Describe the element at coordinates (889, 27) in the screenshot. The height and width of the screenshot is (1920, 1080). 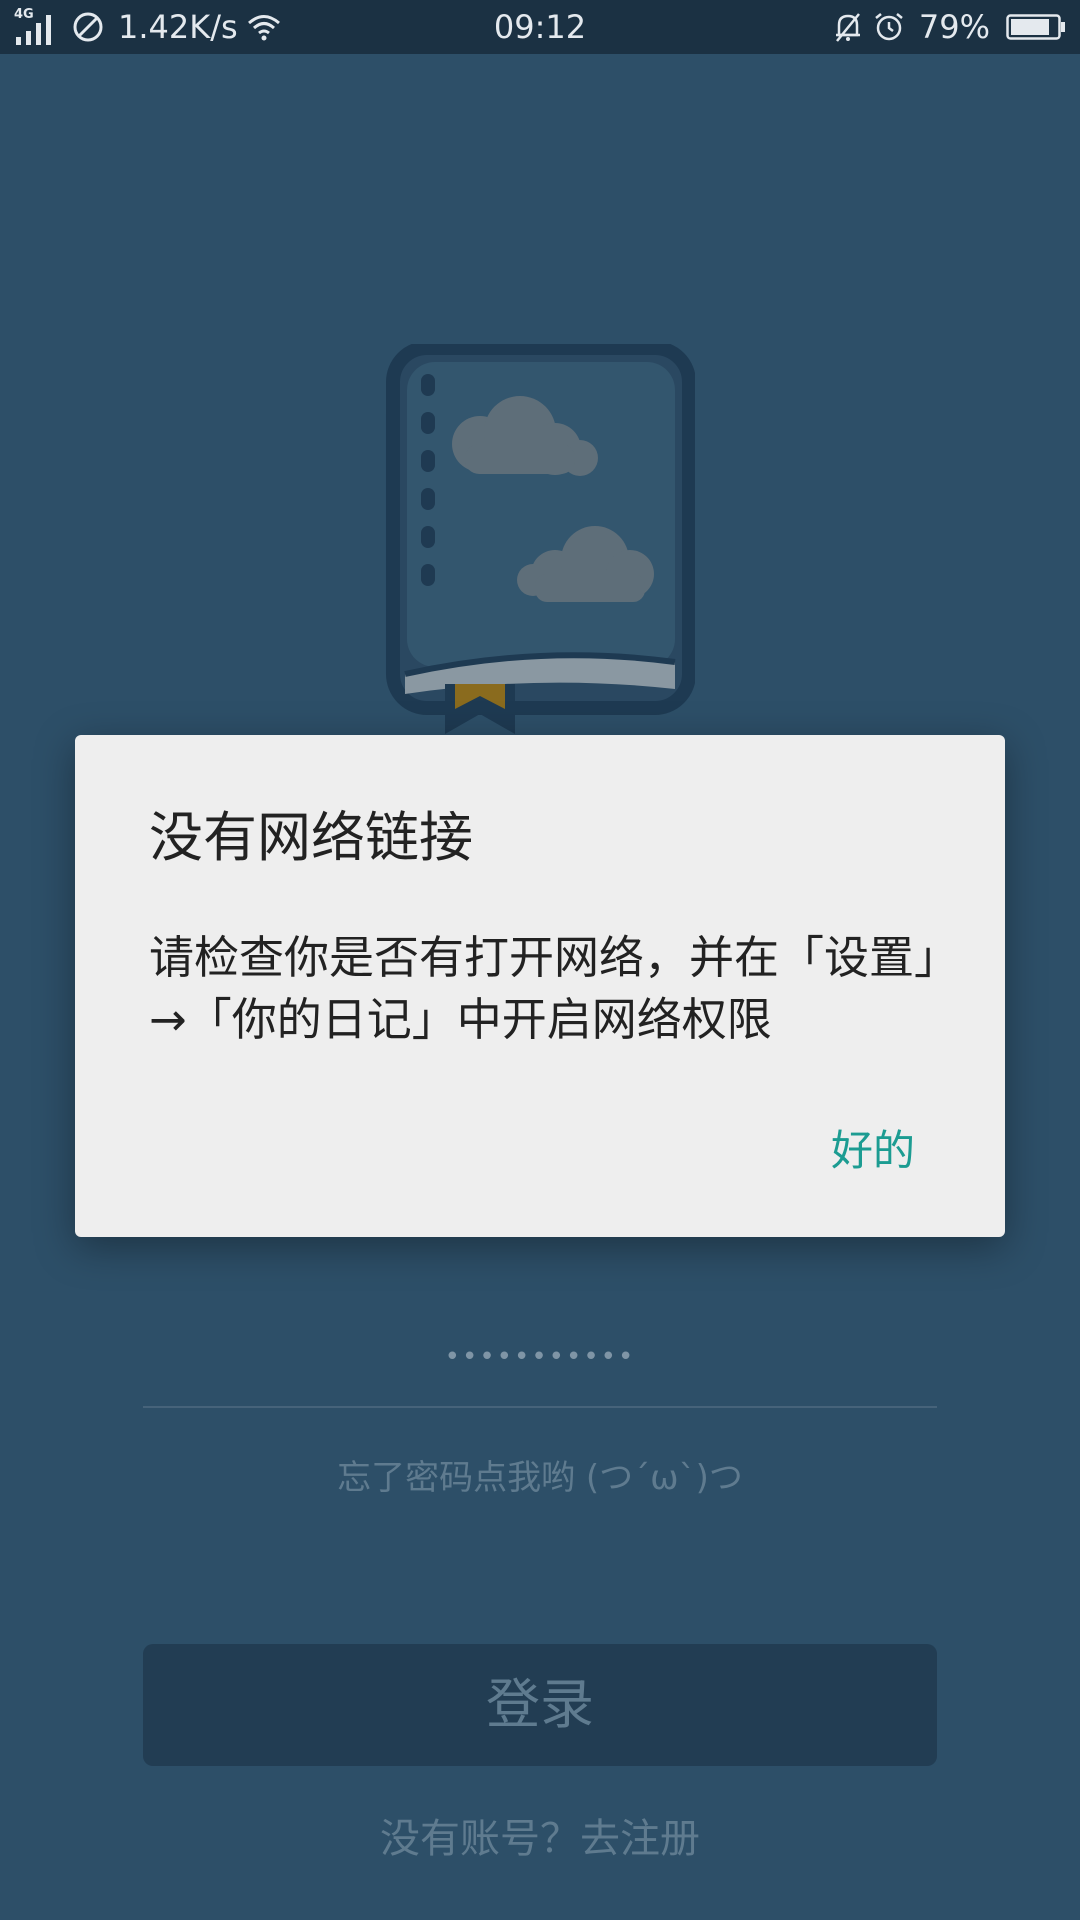
I see `alarm-icon` at that location.